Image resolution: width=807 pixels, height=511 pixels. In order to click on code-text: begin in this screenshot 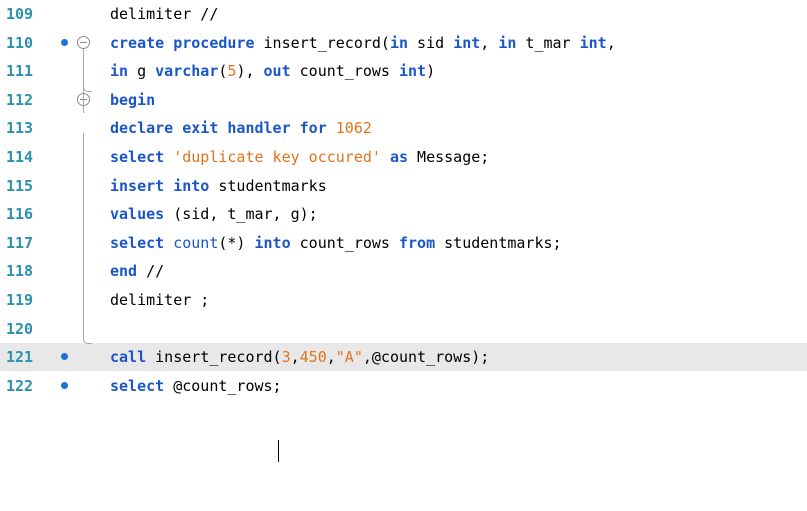, I will do `click(132, 100)`.